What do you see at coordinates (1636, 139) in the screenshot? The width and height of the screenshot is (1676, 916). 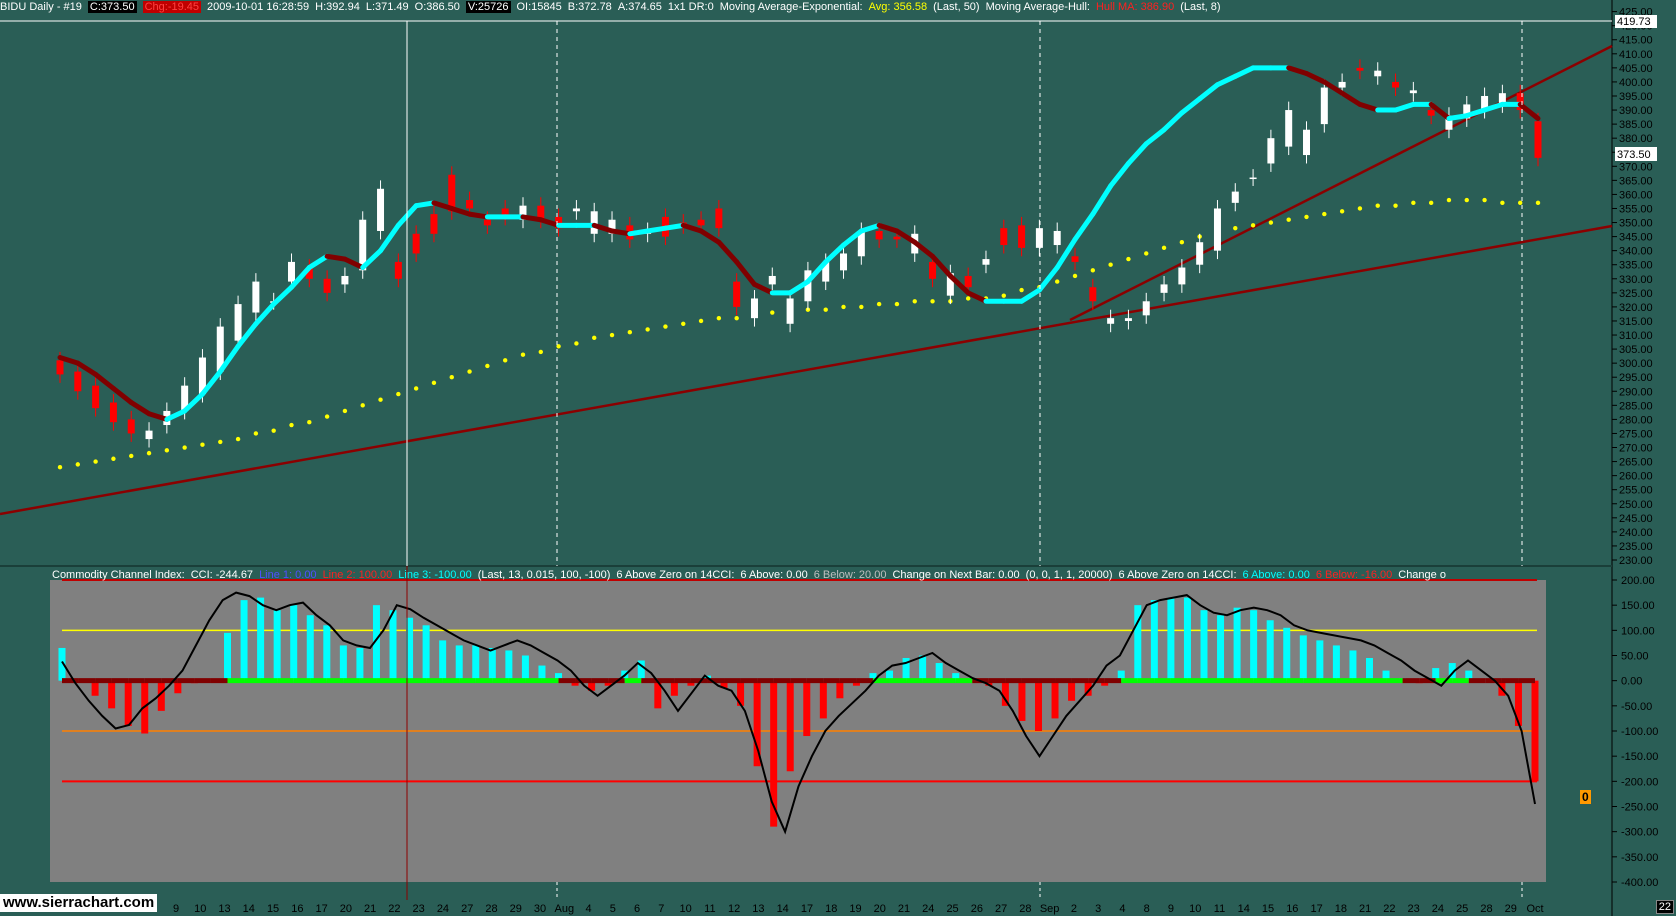 I see `price-tick-label: 380.00` at bounding box center [1636, 139].